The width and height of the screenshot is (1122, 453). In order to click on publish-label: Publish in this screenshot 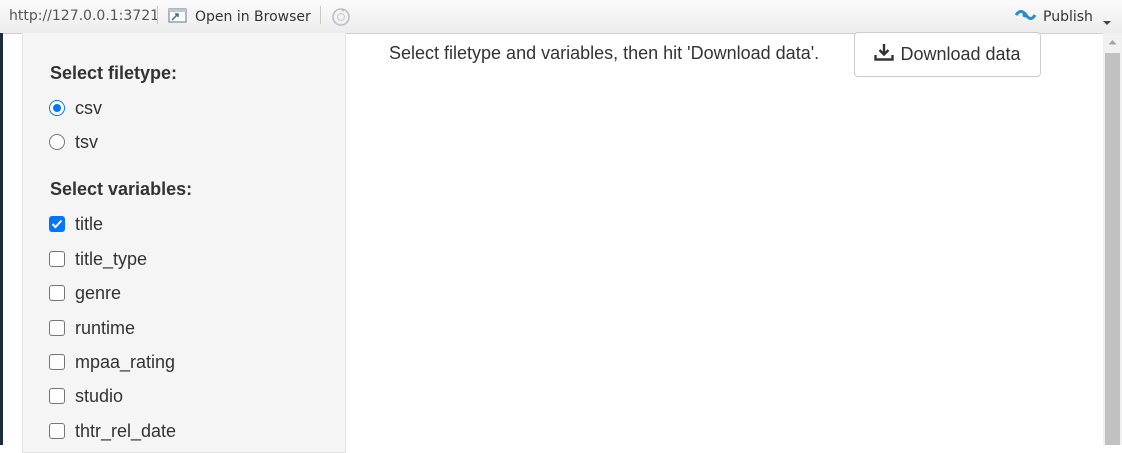, I will do `click(1068, 17)`.